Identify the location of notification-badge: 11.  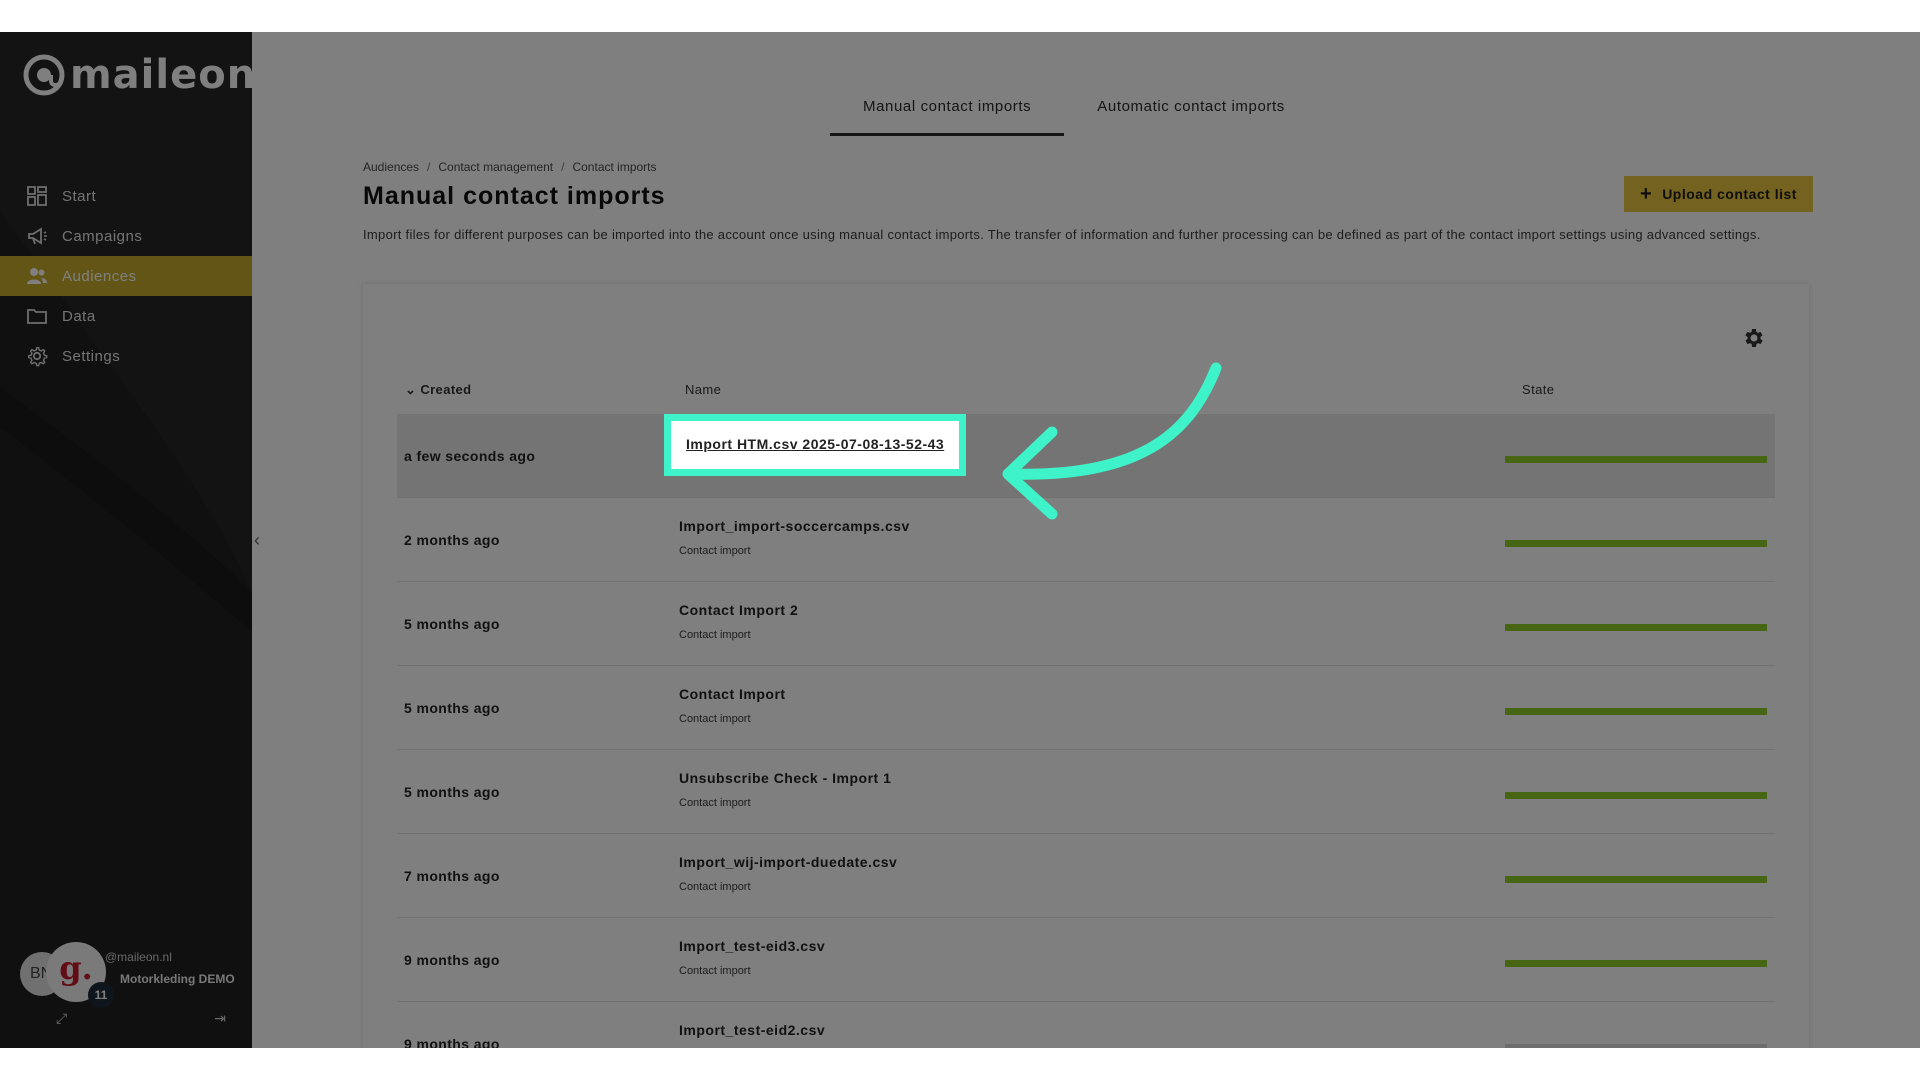
(101, 995).